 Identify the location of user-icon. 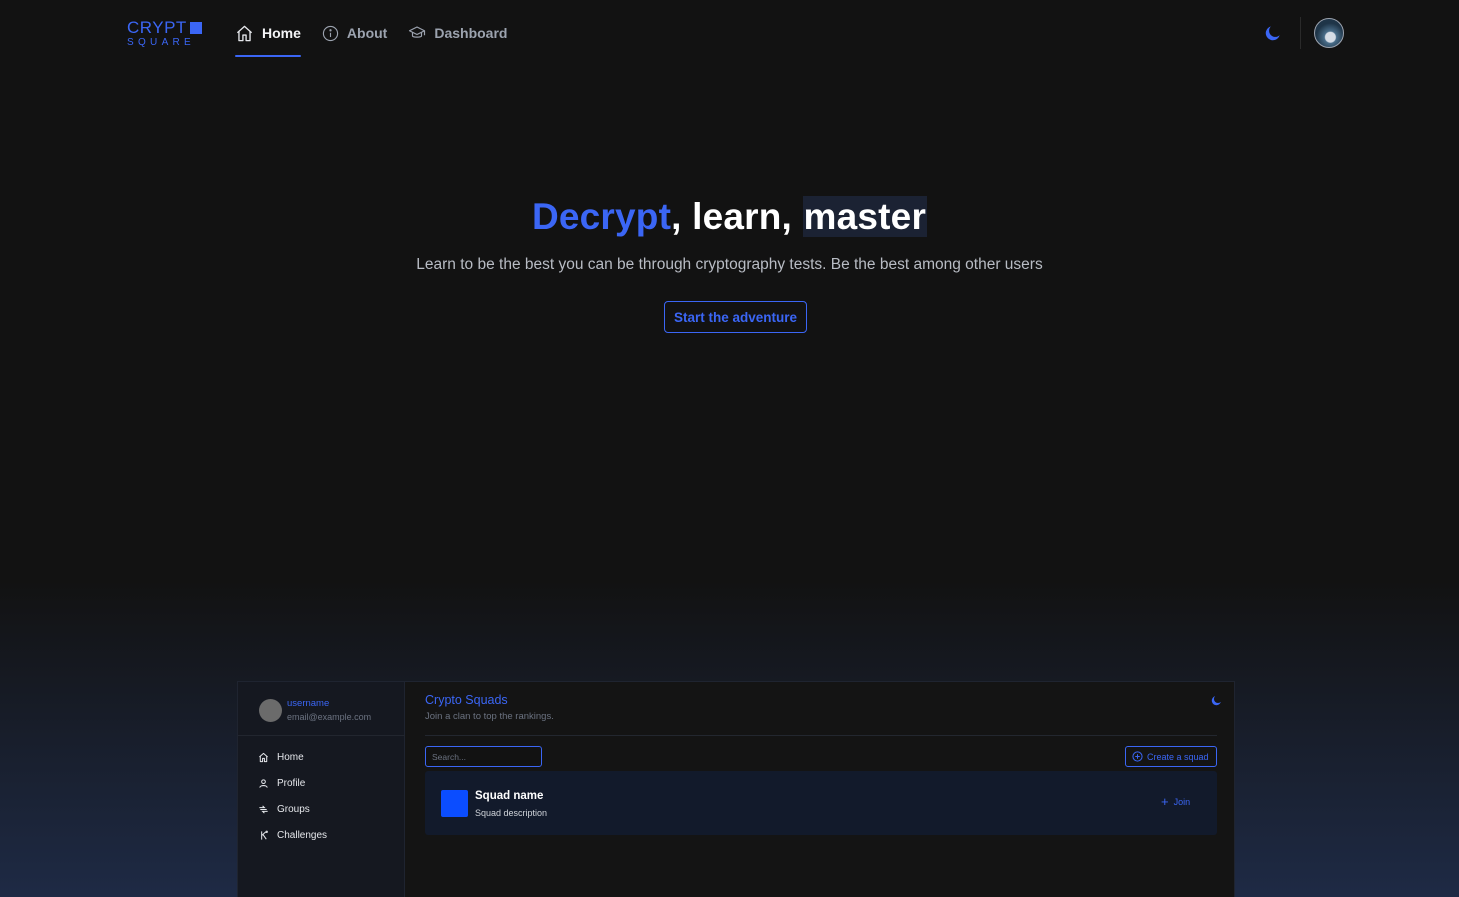
(263, 783).